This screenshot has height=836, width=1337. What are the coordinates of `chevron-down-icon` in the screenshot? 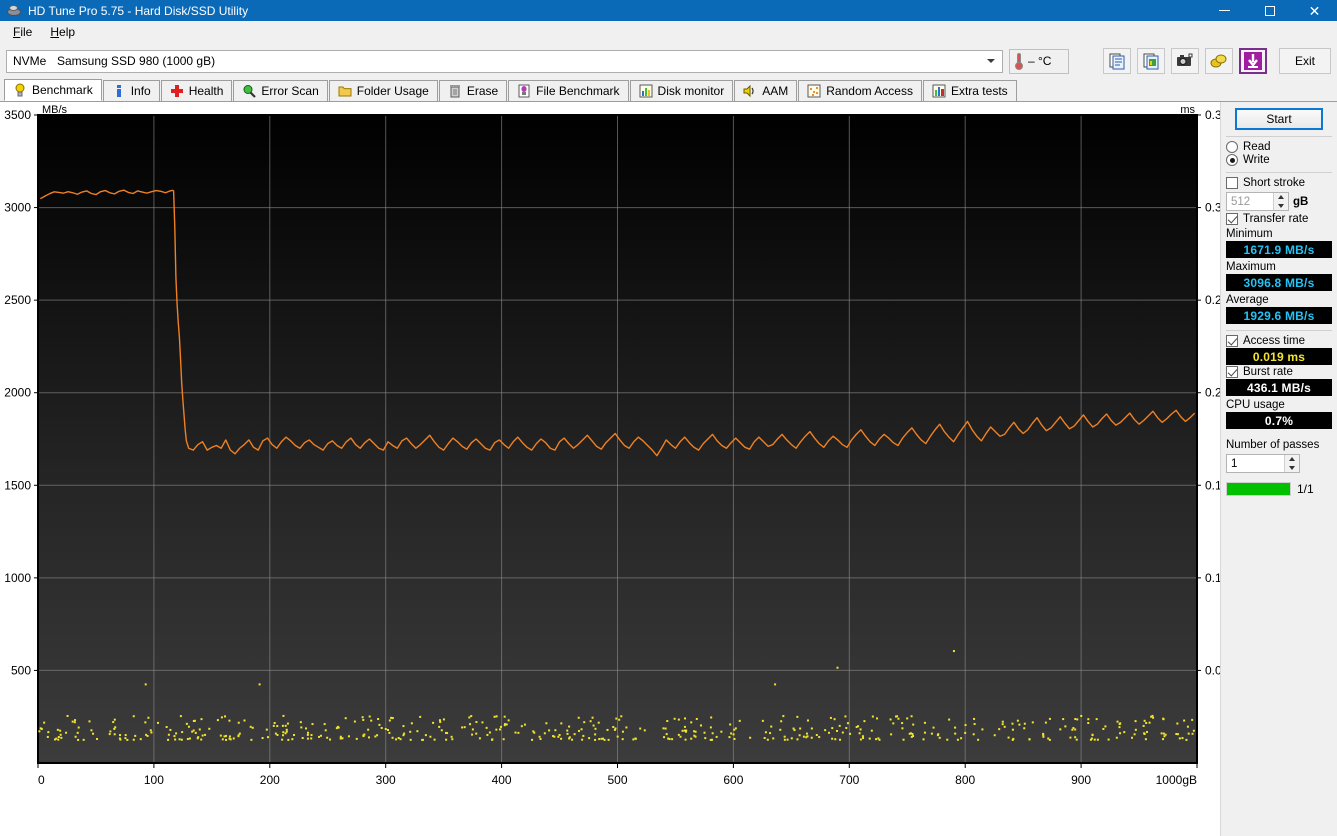 It's located at (990, 61).